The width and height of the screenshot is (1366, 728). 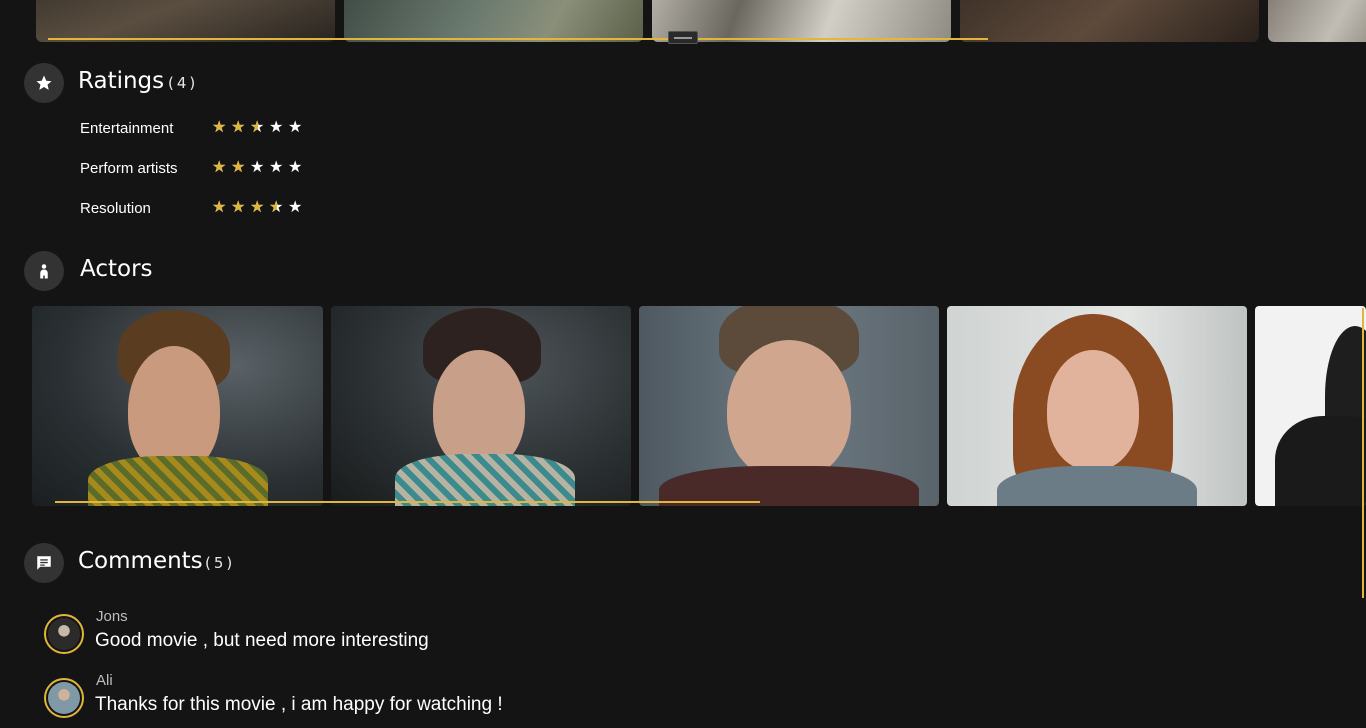 I want to click on rating-label: Entertainment, so click(x=127, y=128).